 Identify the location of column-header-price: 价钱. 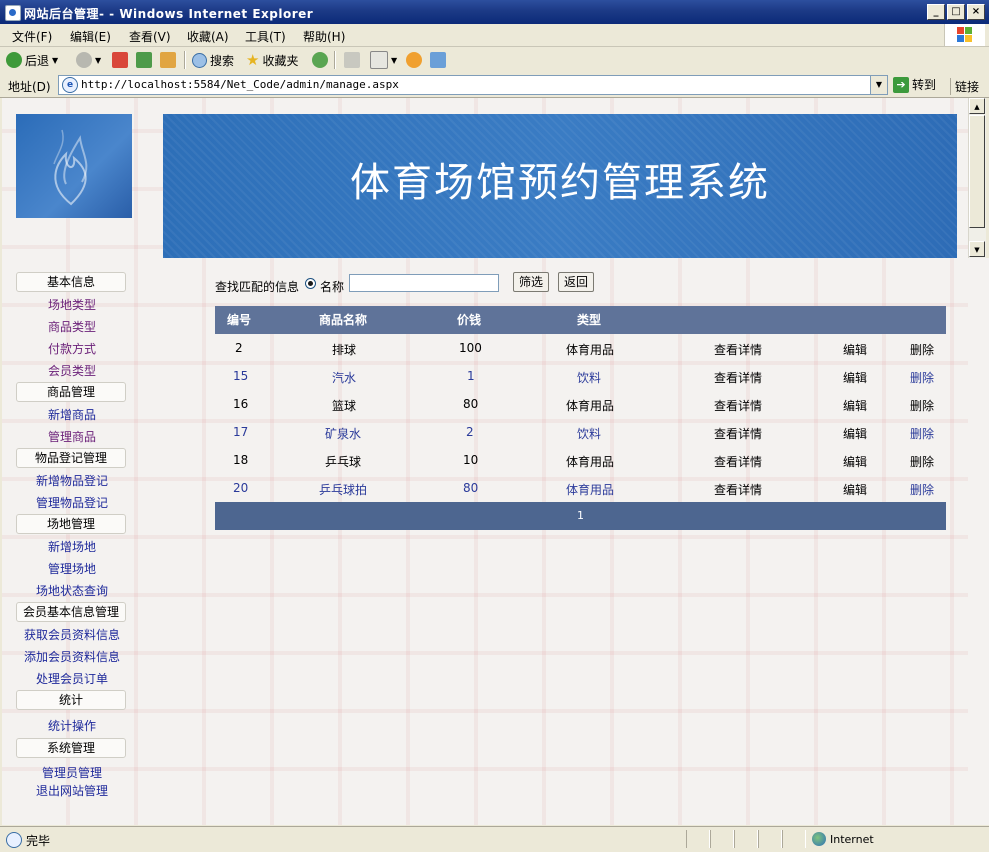
(469, 320).